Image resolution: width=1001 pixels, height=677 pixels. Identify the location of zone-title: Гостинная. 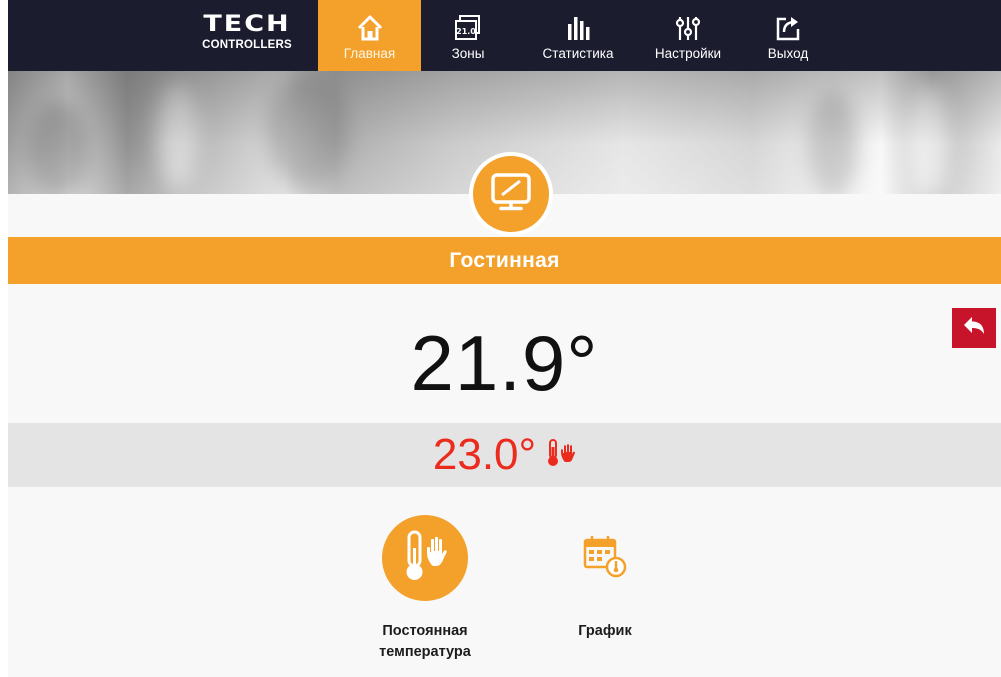
(504, 260).